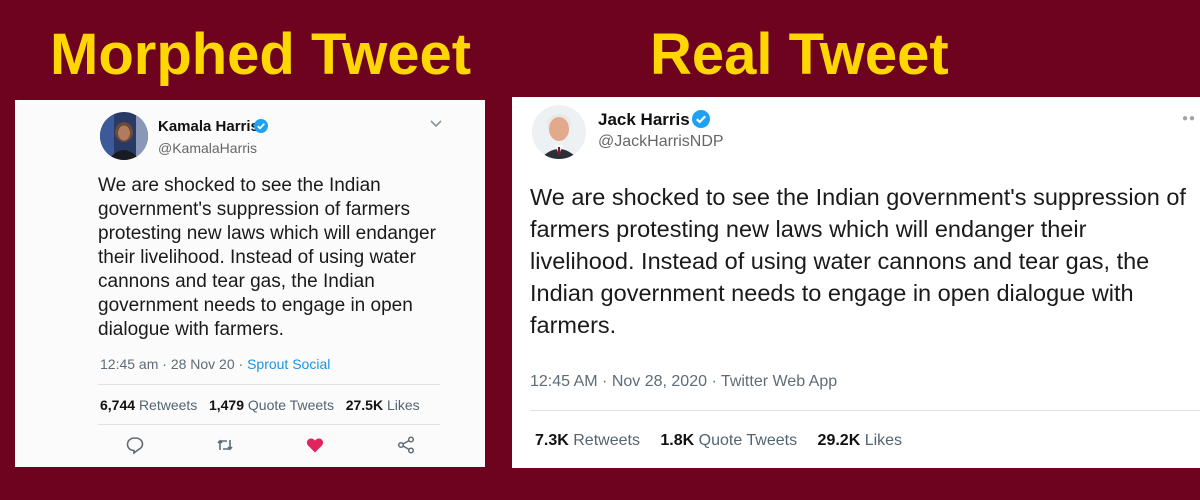 The image size is (1200, 500). Describe the element at coordinates (364, 405) in the screenshot. I see `like-count: 27.5K` at that location.